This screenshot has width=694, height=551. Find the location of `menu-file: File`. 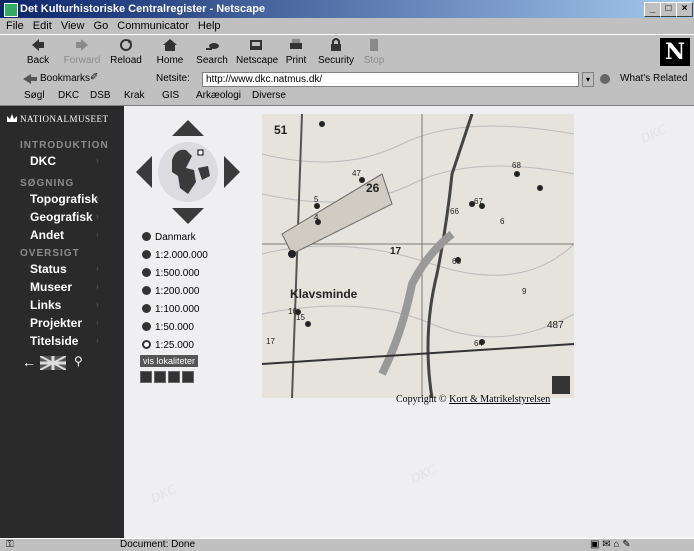

menu-file: File is located at coordinates (15, 26).